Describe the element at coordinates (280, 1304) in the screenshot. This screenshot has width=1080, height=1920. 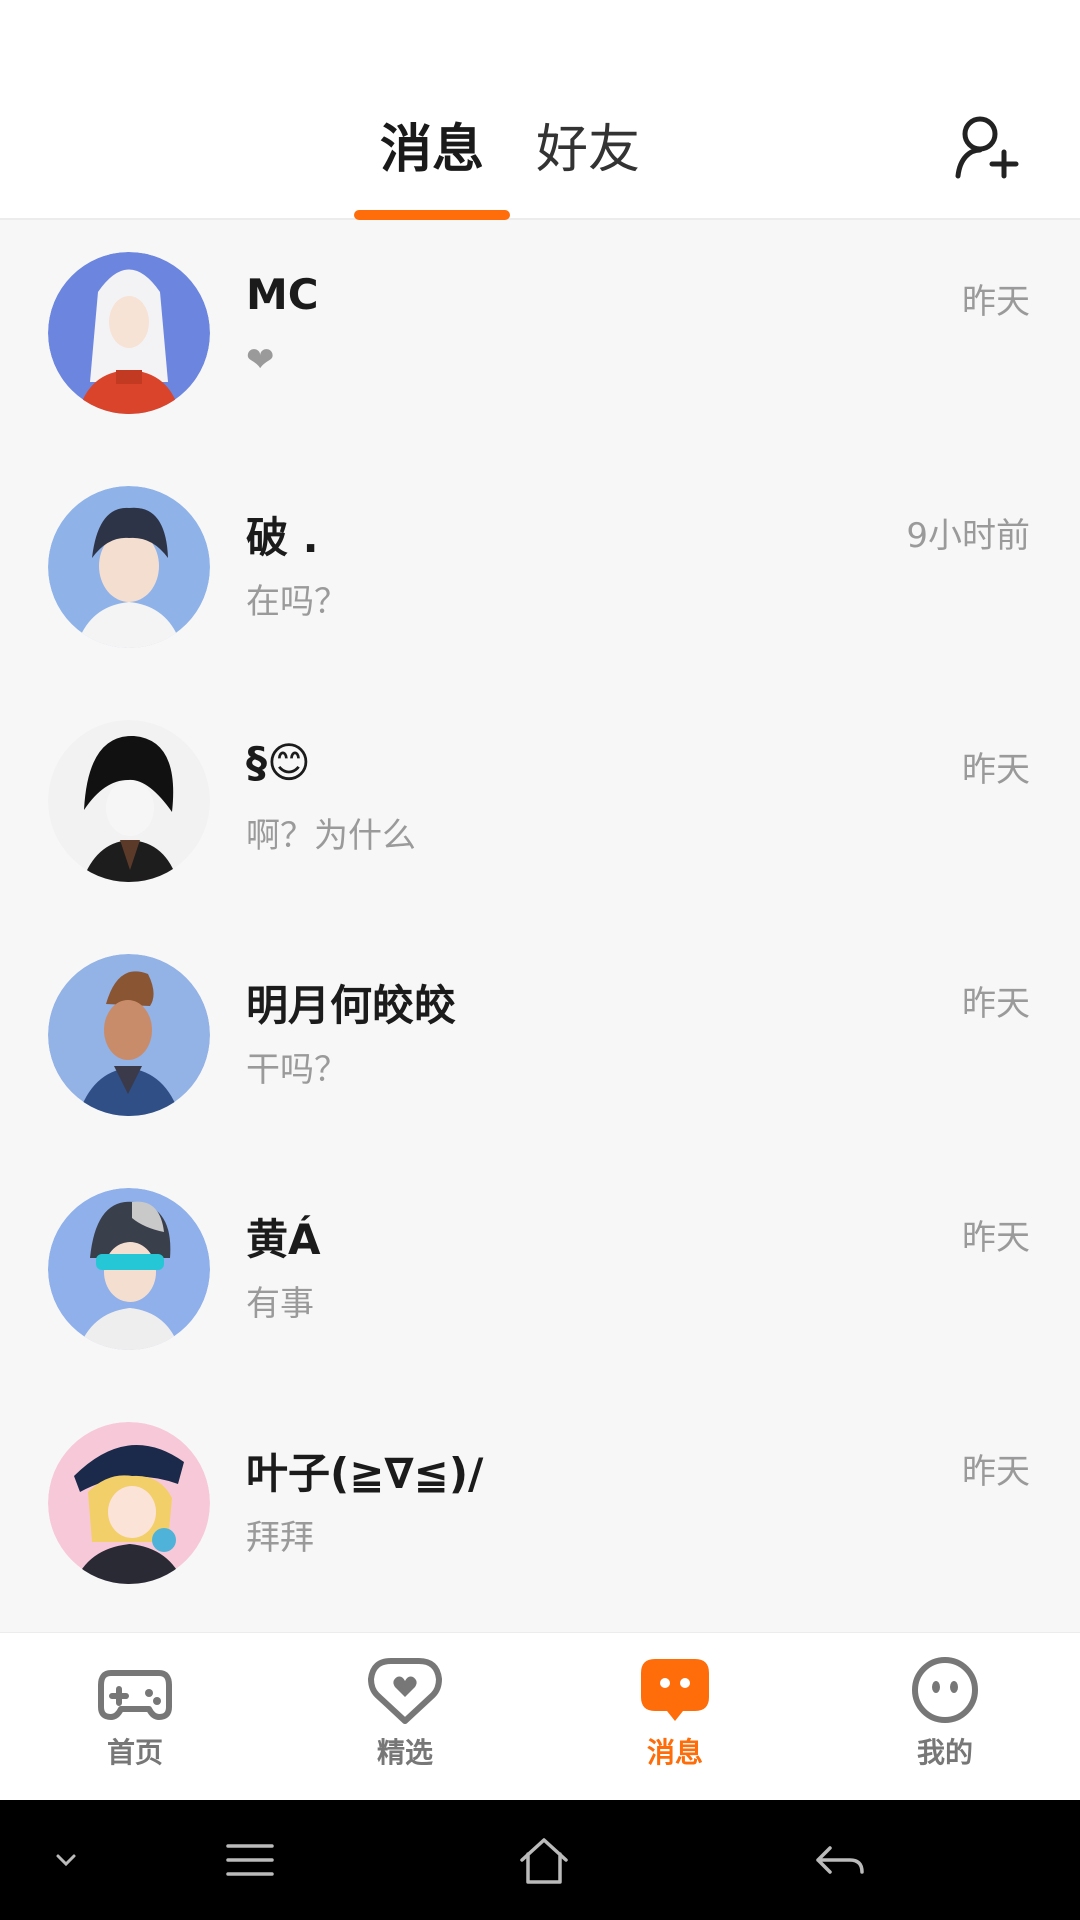
I see `last-message: 有事` at that location.